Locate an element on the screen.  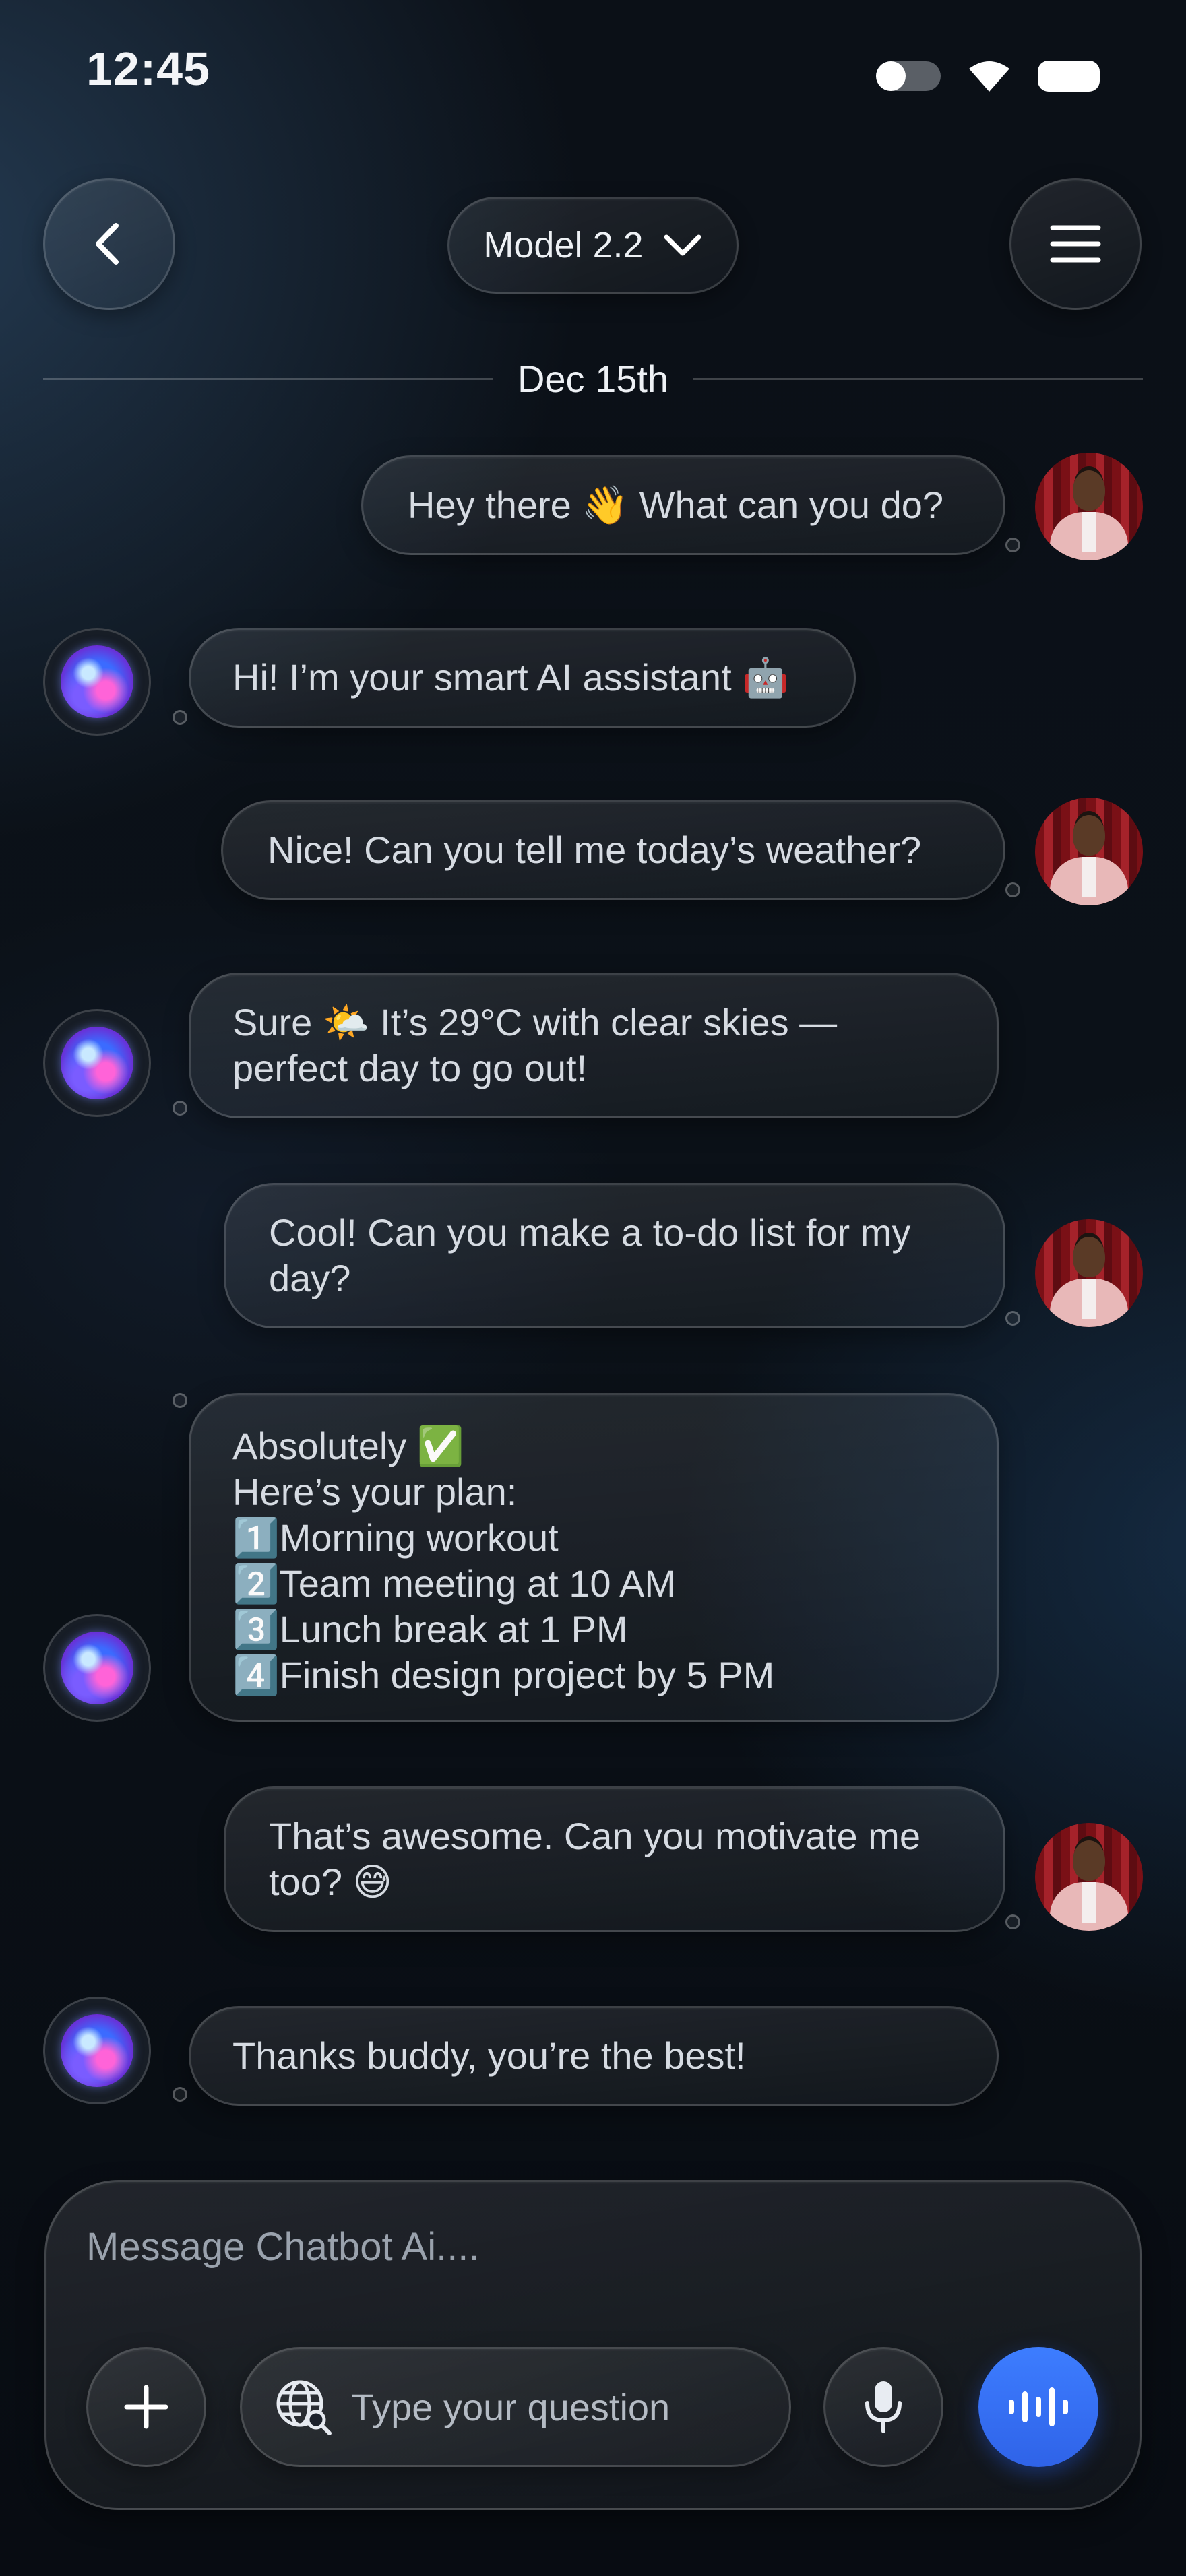
user-message: Hey there 👋 What can you do? is located at coordinates (683, 505).